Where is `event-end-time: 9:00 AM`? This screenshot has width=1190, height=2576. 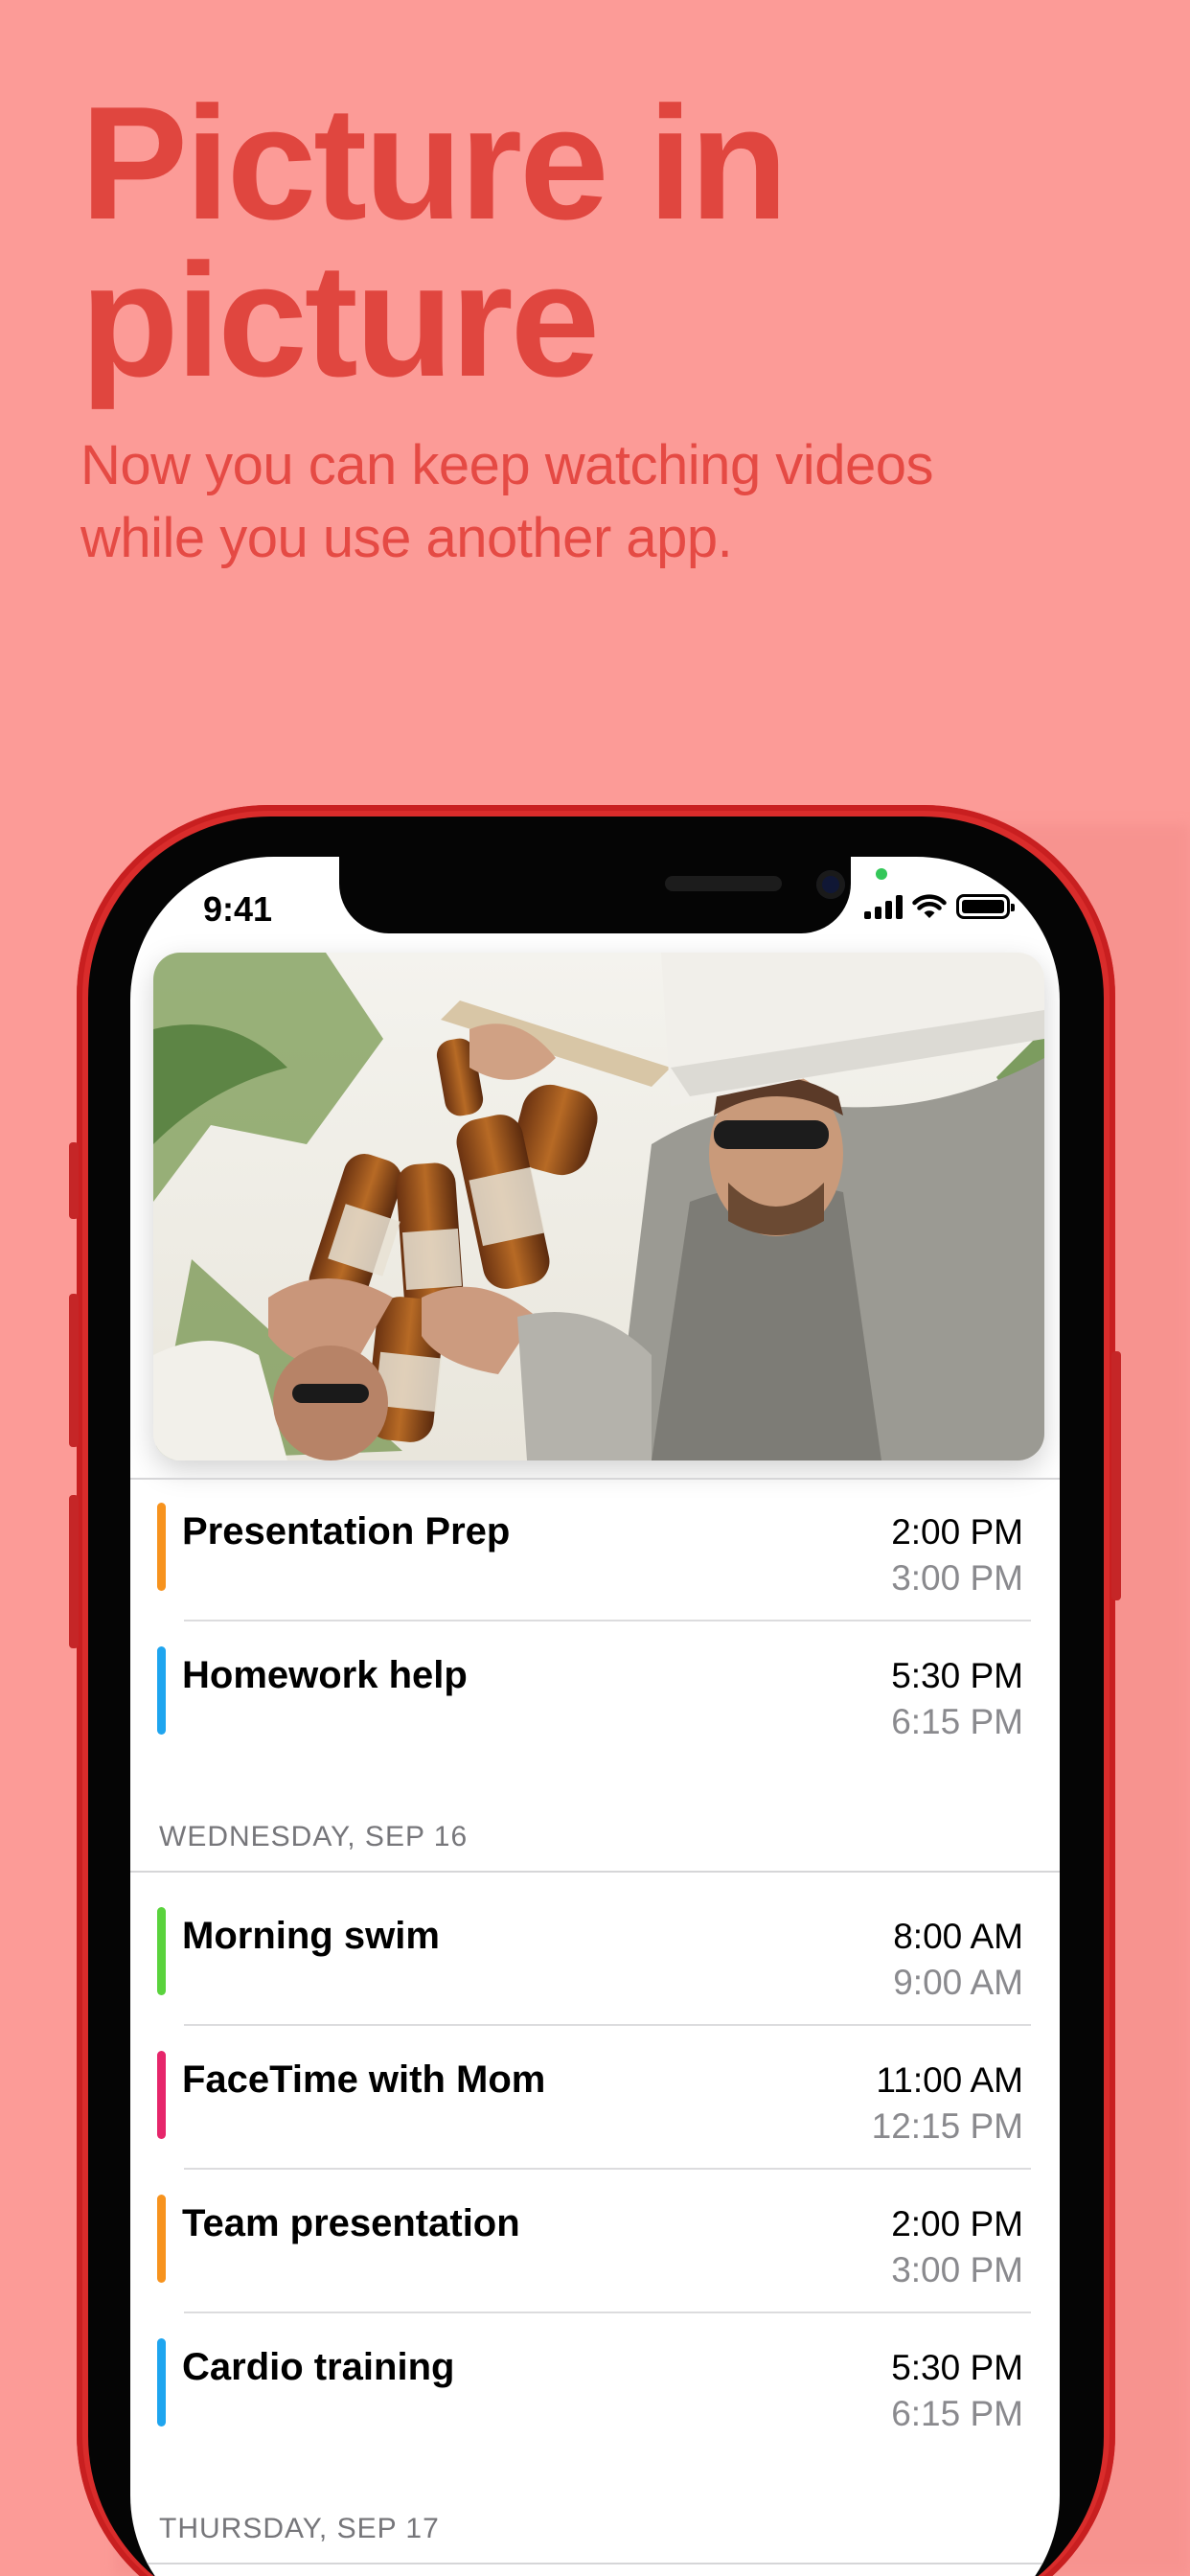 event-end-time: 9:00 AM is located at coordinates (958, 1982).